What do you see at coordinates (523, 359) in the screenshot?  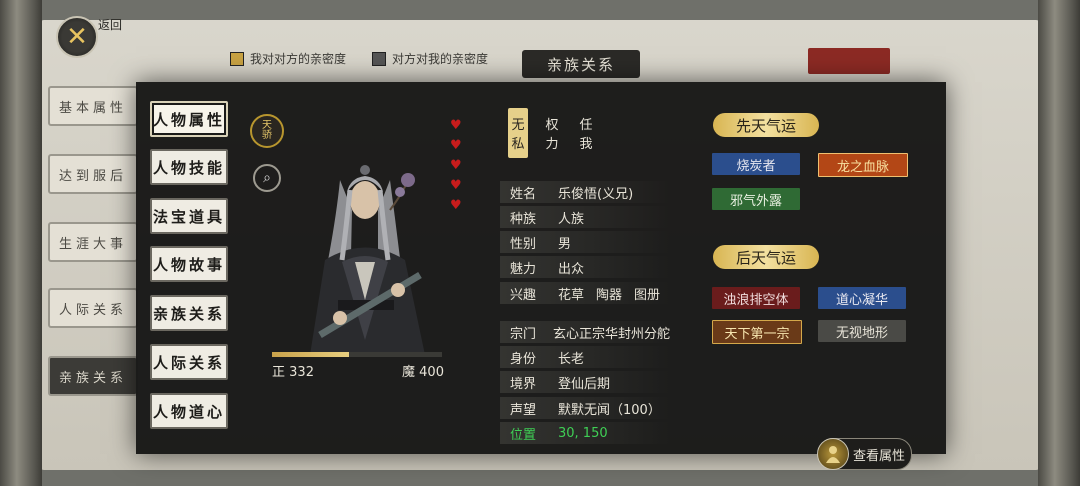 I see `info-label: 身份` at bounding box center [523, 359].